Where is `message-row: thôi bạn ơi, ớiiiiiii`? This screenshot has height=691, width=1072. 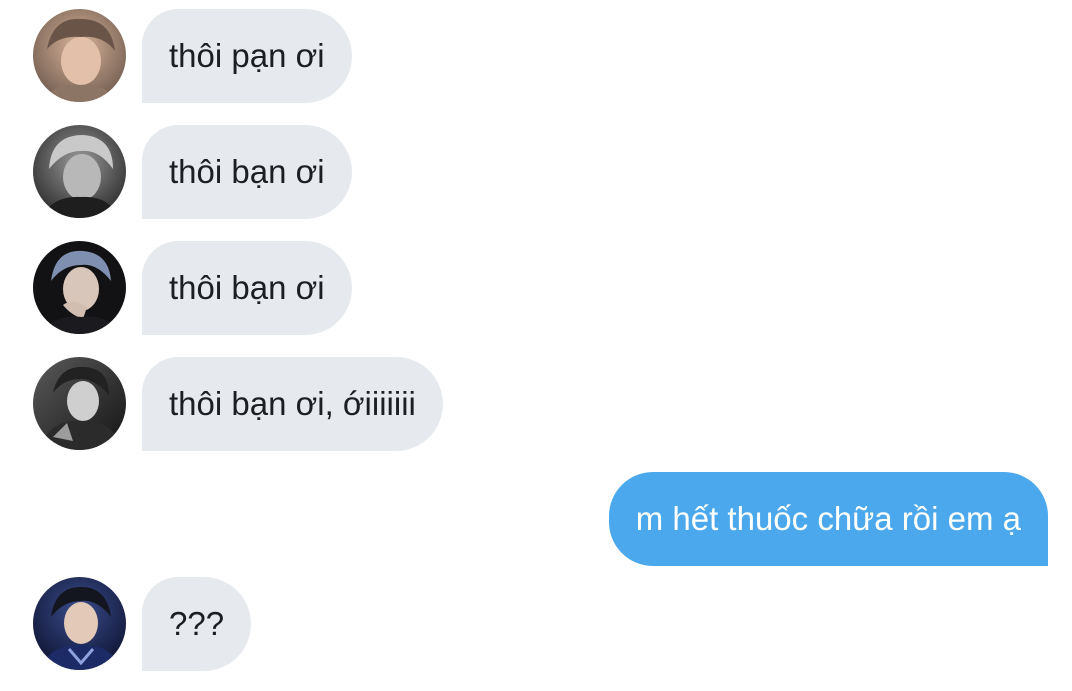
message-row: thôi bạn ơi, ớiiiiiii is located at coordinates (536, 404).